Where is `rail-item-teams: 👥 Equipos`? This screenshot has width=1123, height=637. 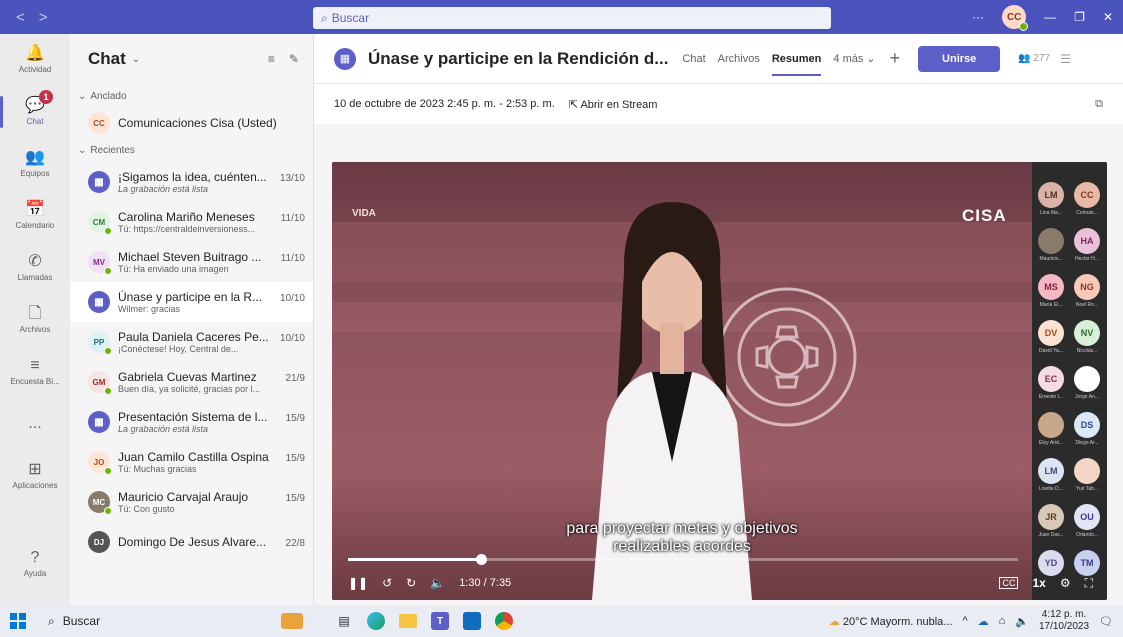 rail-item-teams: 👥 Equipos is located at coordinates (35, 164).